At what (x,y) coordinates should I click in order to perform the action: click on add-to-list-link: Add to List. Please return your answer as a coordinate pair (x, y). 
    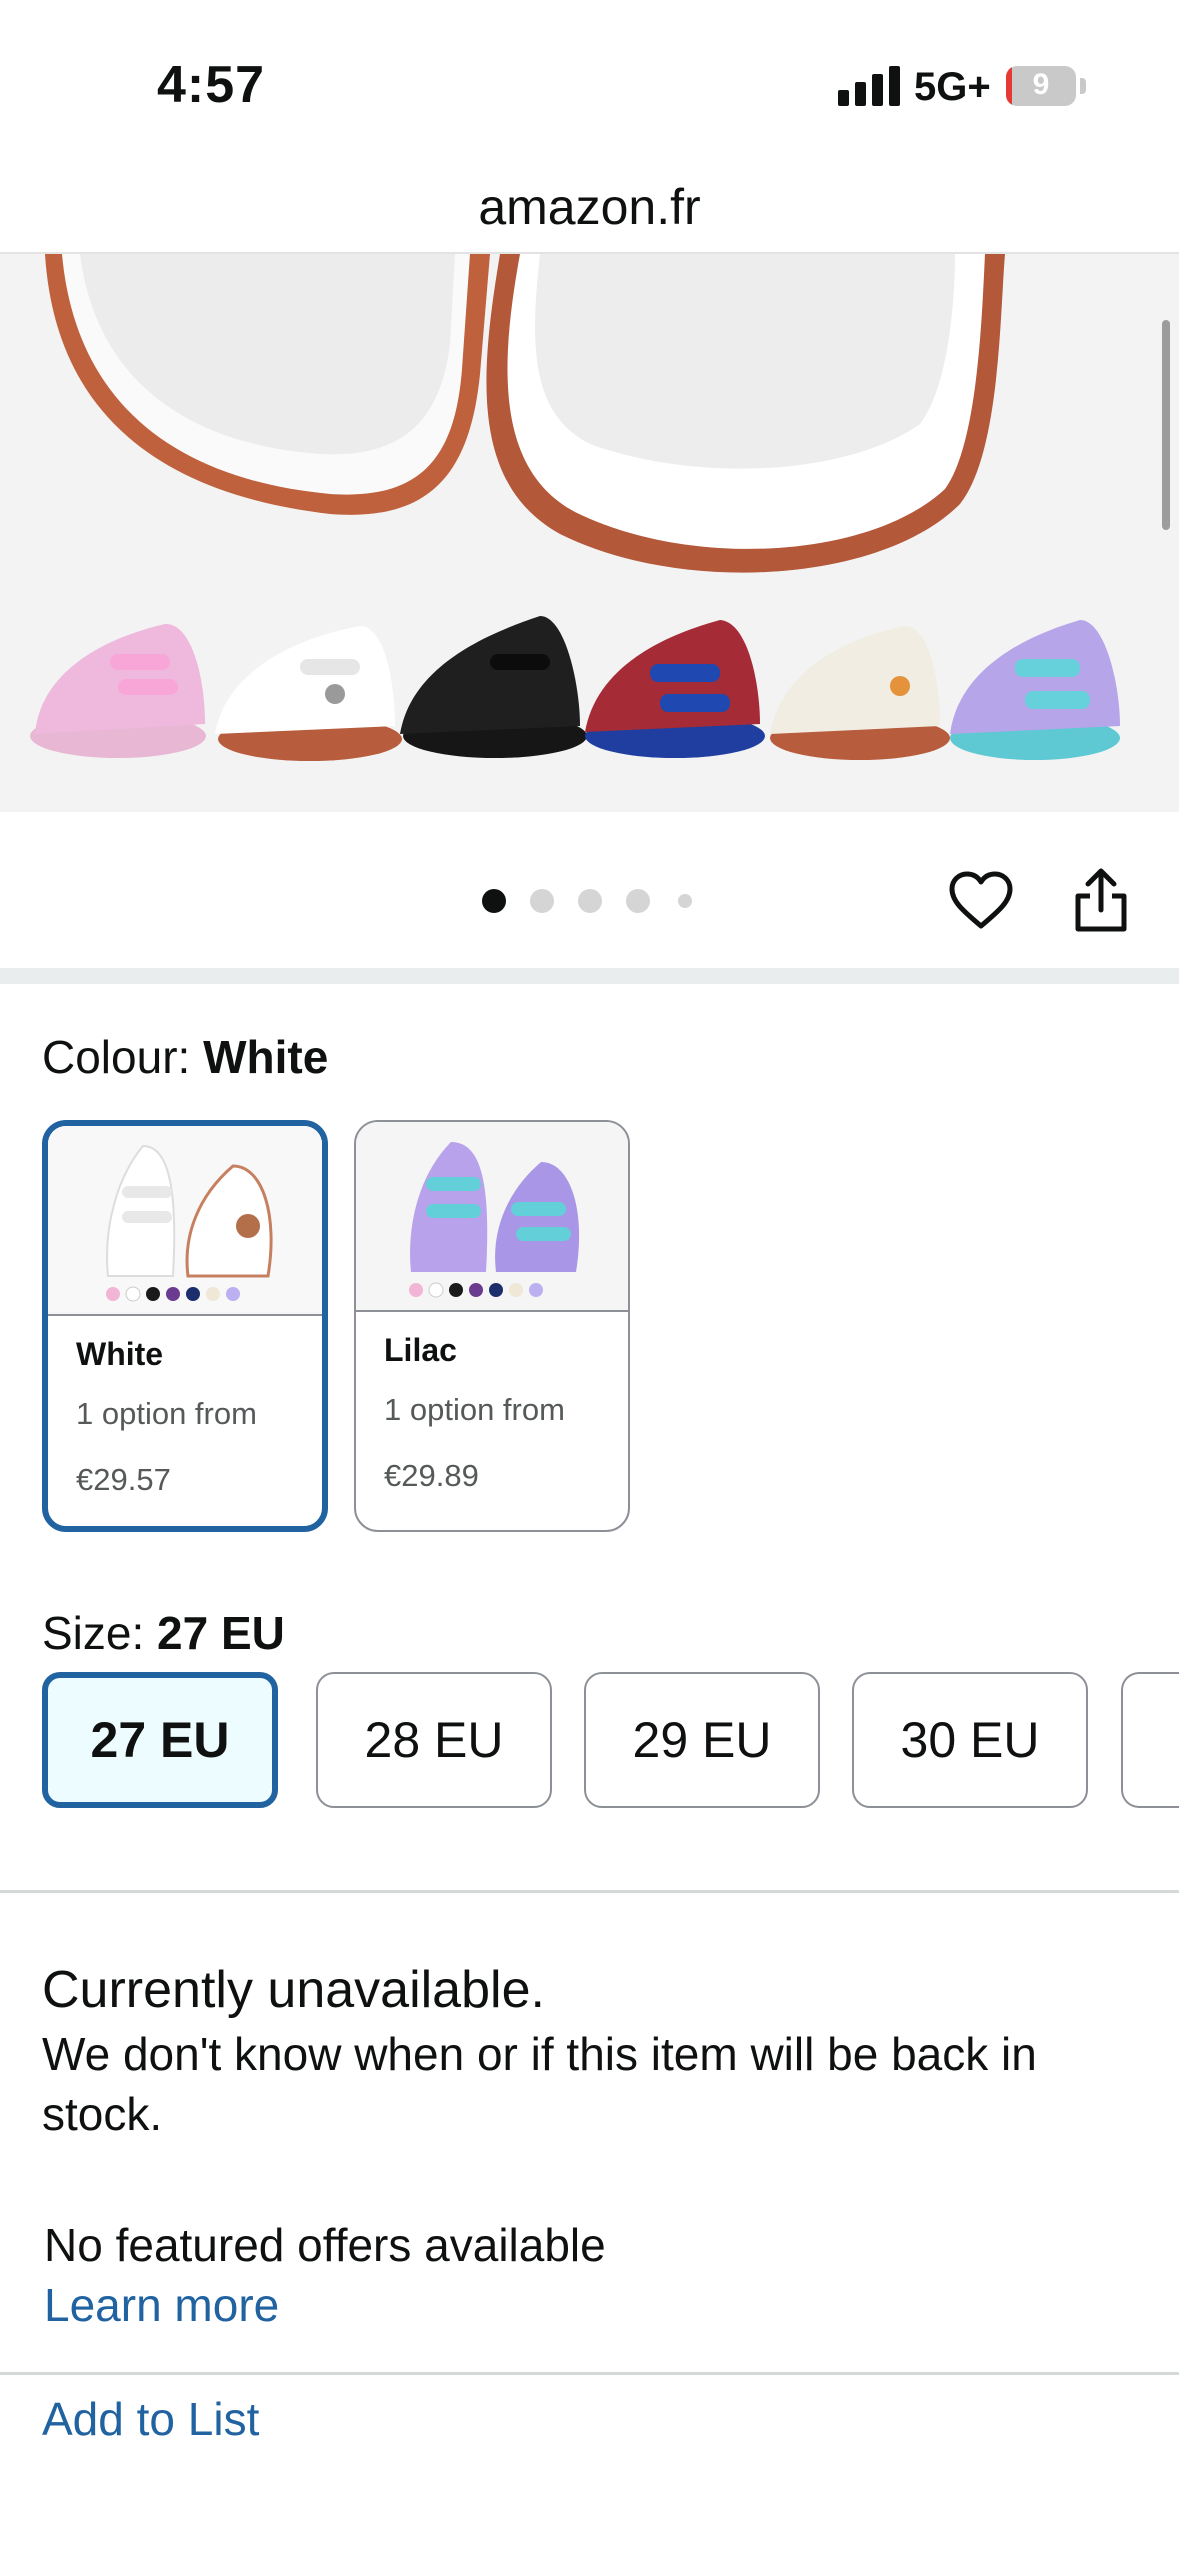
    Looking at the image, I should click on (150, 2419).